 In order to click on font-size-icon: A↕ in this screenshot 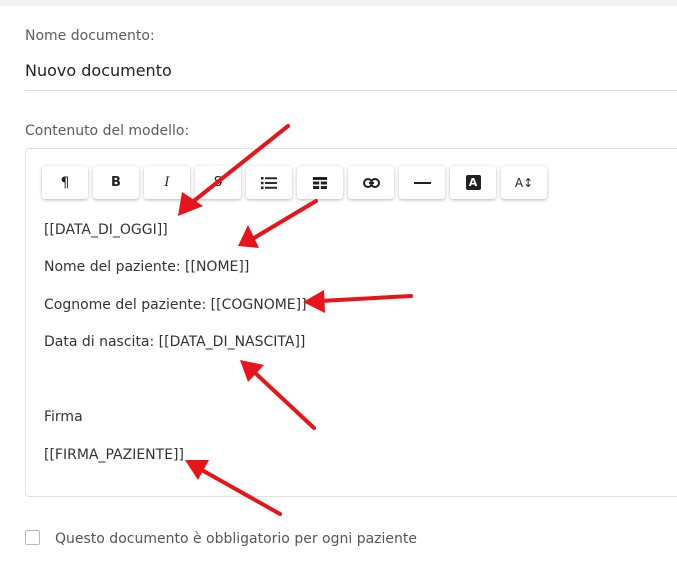, I will do `click(524, 182)`.